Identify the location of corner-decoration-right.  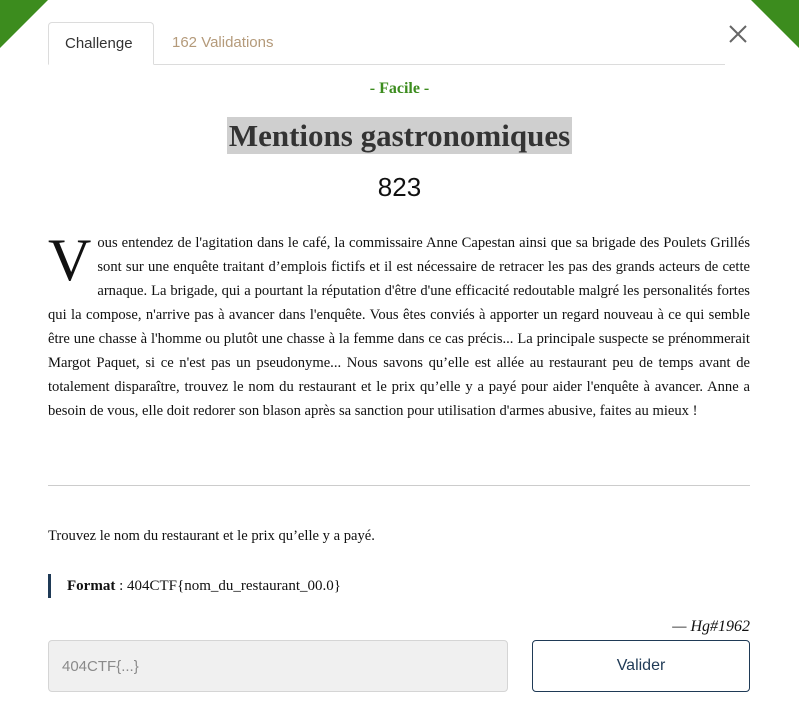
(775, 24).